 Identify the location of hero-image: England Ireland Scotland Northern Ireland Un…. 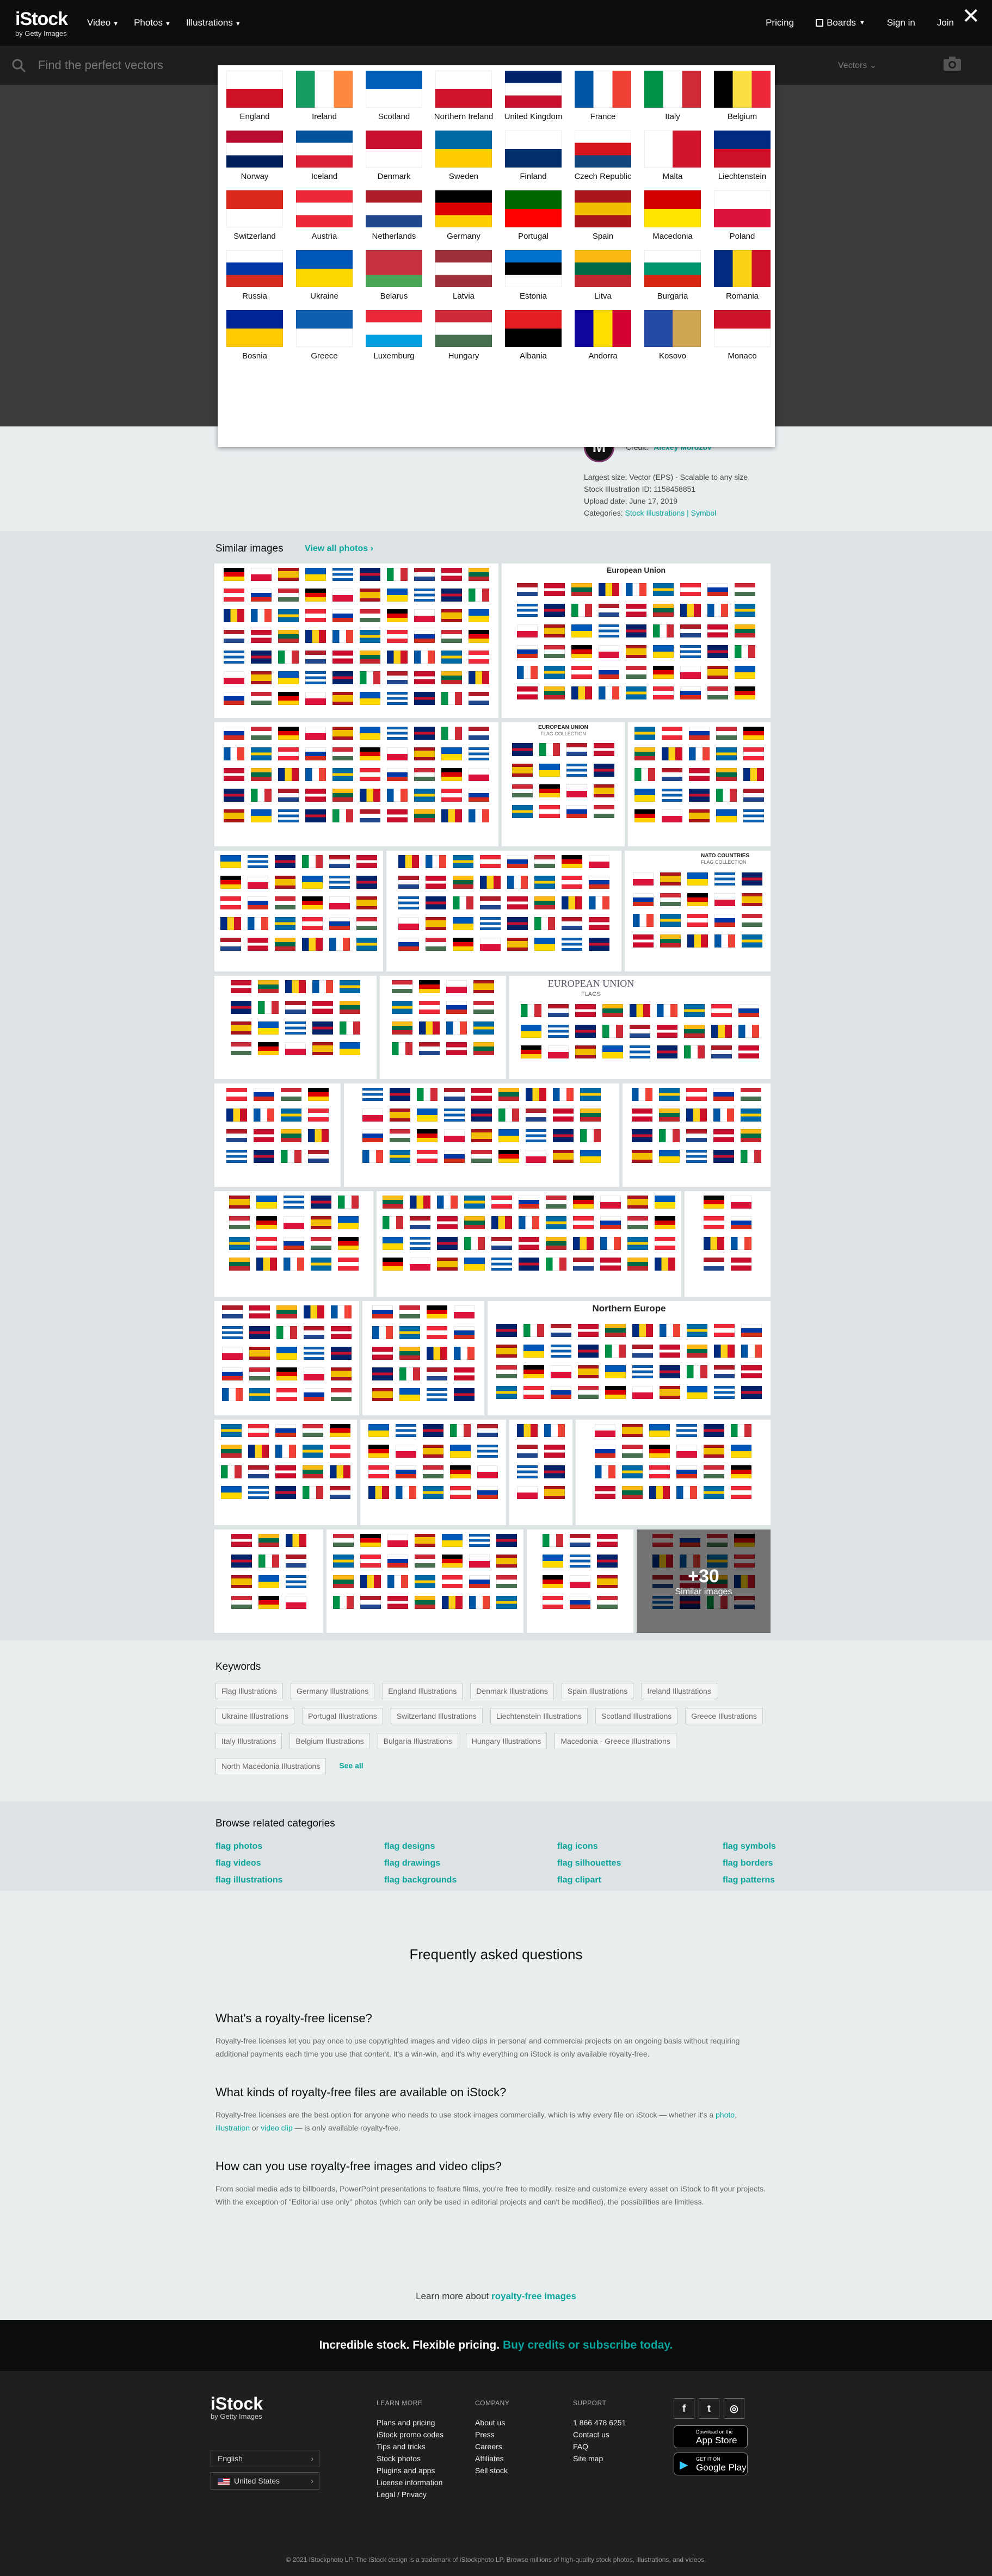
(496, 256).